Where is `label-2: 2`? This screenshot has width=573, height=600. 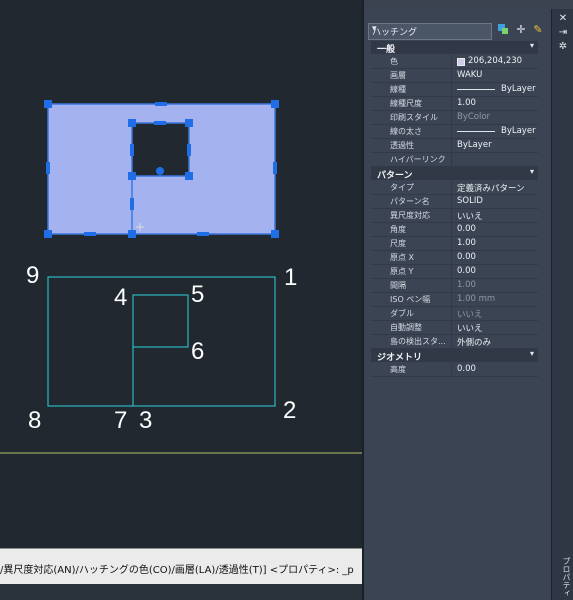 label-2: 2 is located at coordinates (289, 410).